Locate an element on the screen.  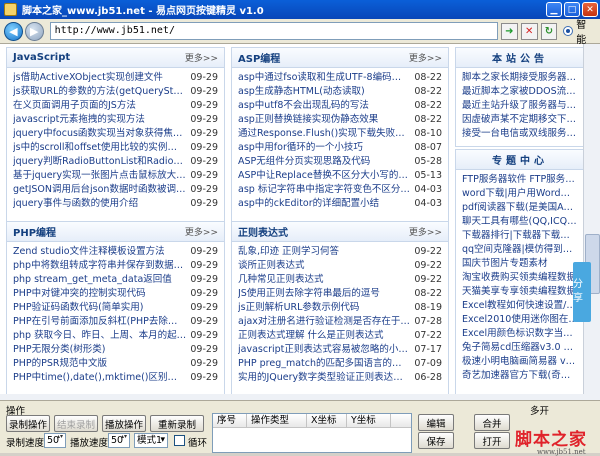
vertical-scrollbar is located at coordinates (591, 222).